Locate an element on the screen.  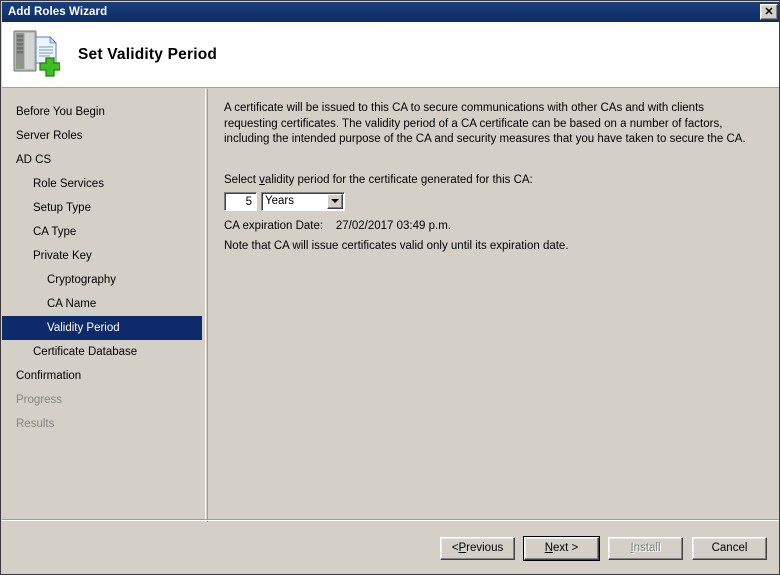
ca-expiration-label: CA expiration Date: is located at coordinates (274, 225).